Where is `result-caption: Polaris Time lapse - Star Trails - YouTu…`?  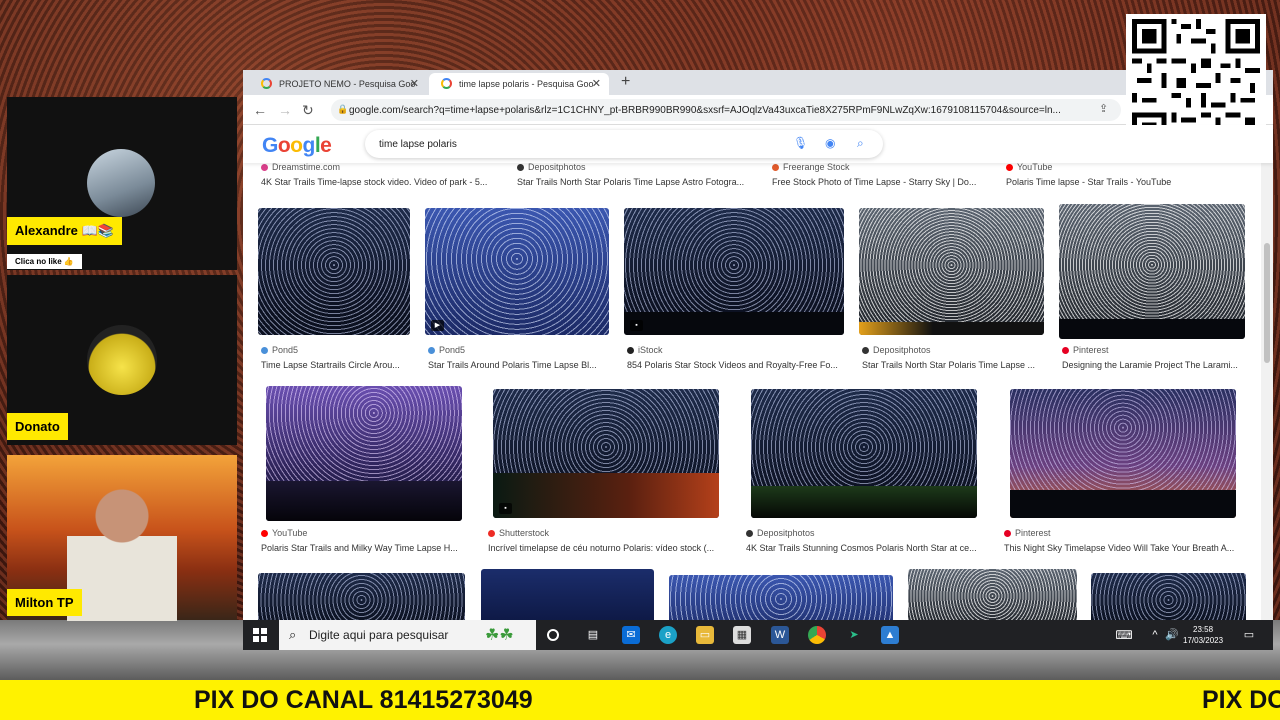 result-caption: Polaris Time lapse - Star Trails - YouTu… is located at coordinates (1126, 182).